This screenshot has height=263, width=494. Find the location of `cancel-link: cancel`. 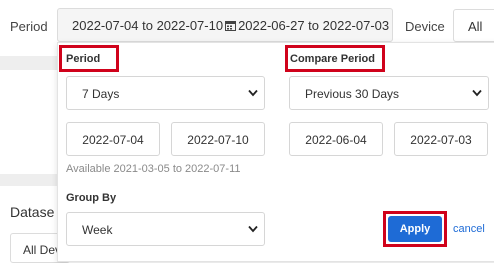

cancel-link: cancel is located at coordinates (469, 229).